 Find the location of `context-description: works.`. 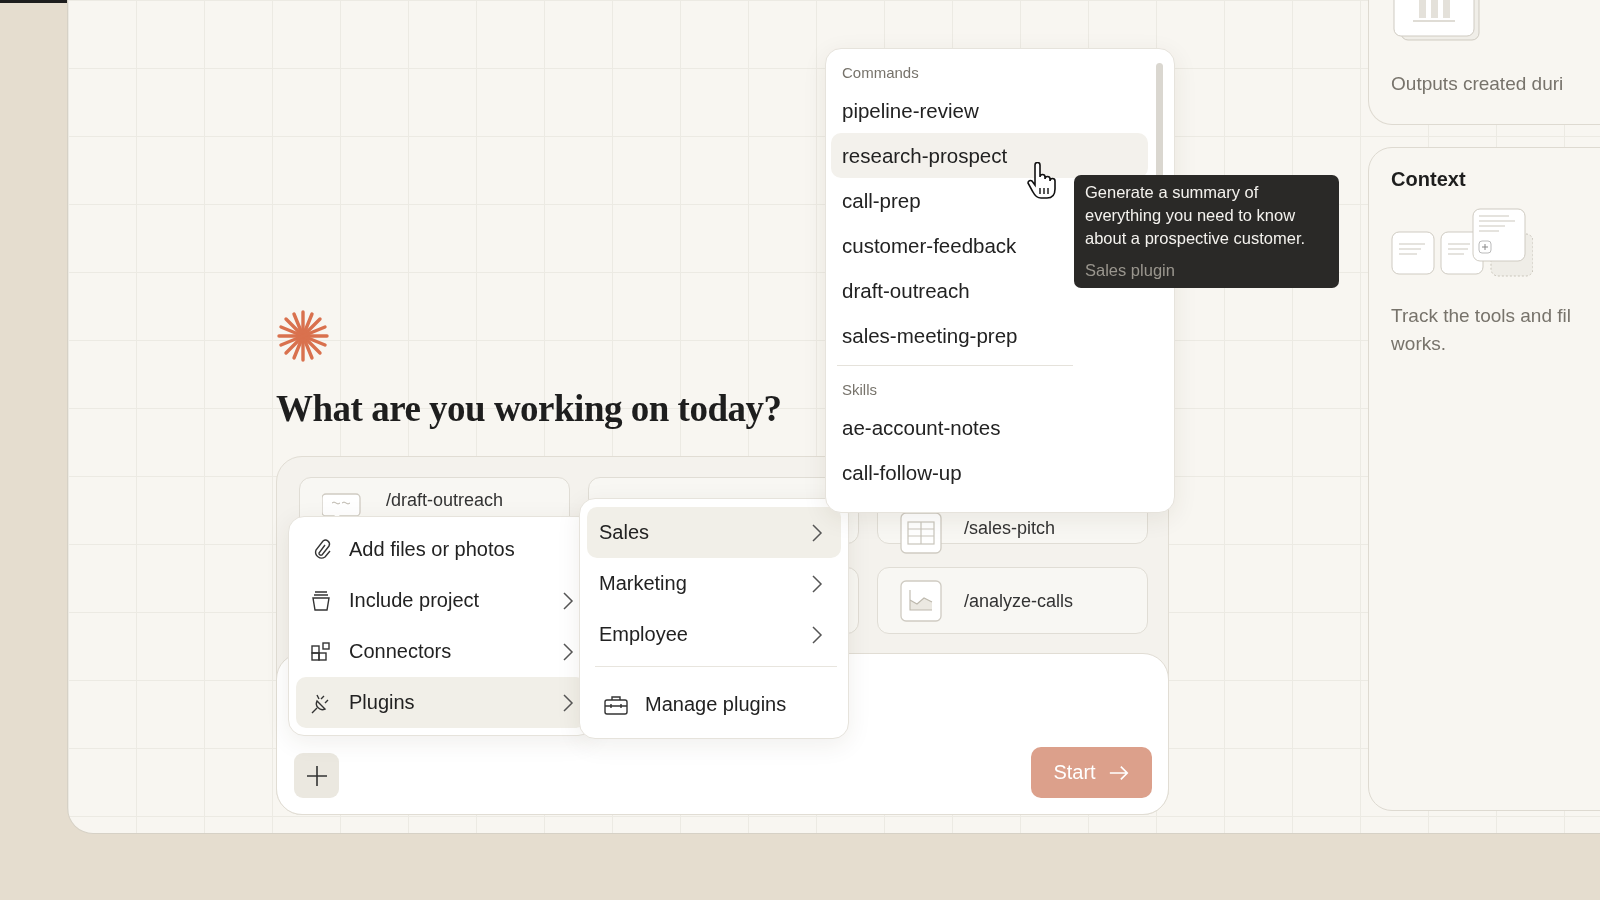

context-description: works. is located at coordinates (1419, 344).